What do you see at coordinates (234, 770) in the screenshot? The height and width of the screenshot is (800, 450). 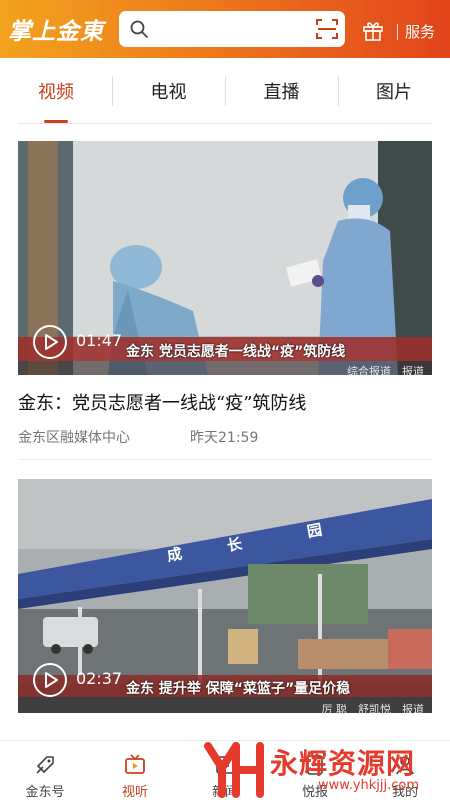 I see `watermark-logo-icon` at bounding box center [234, 770].